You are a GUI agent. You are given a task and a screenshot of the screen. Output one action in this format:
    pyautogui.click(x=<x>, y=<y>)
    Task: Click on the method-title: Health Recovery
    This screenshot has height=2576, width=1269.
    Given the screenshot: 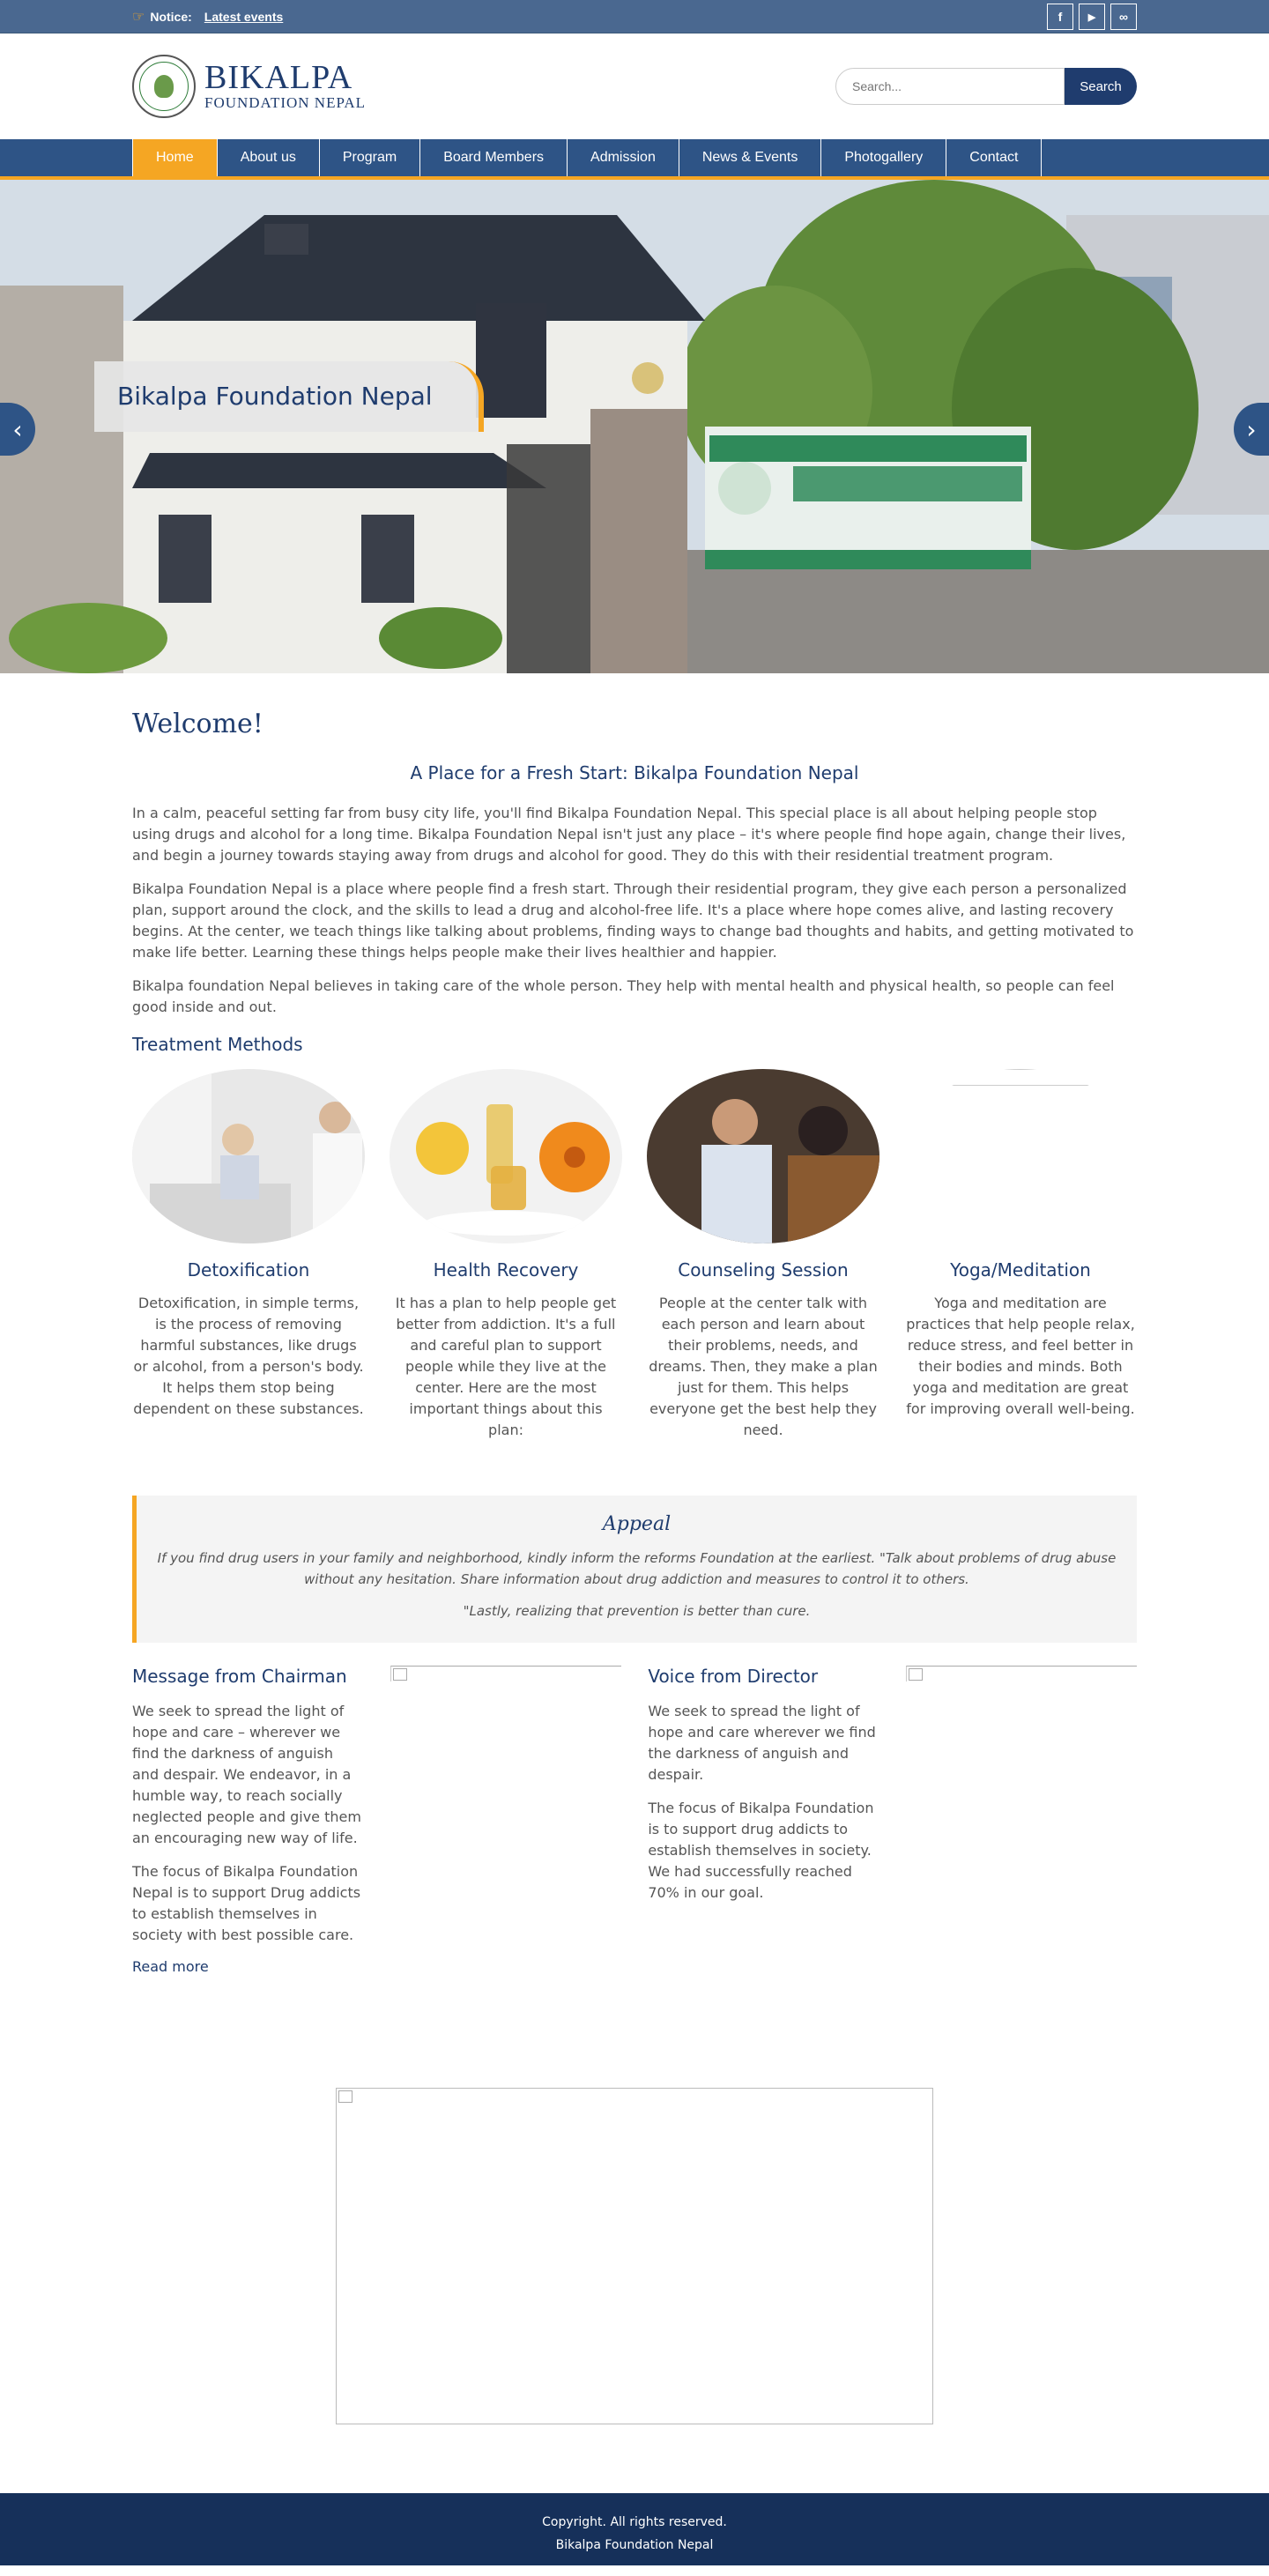 What is the action you would take?
    pyautogui.click(x=506, y=1270)
    